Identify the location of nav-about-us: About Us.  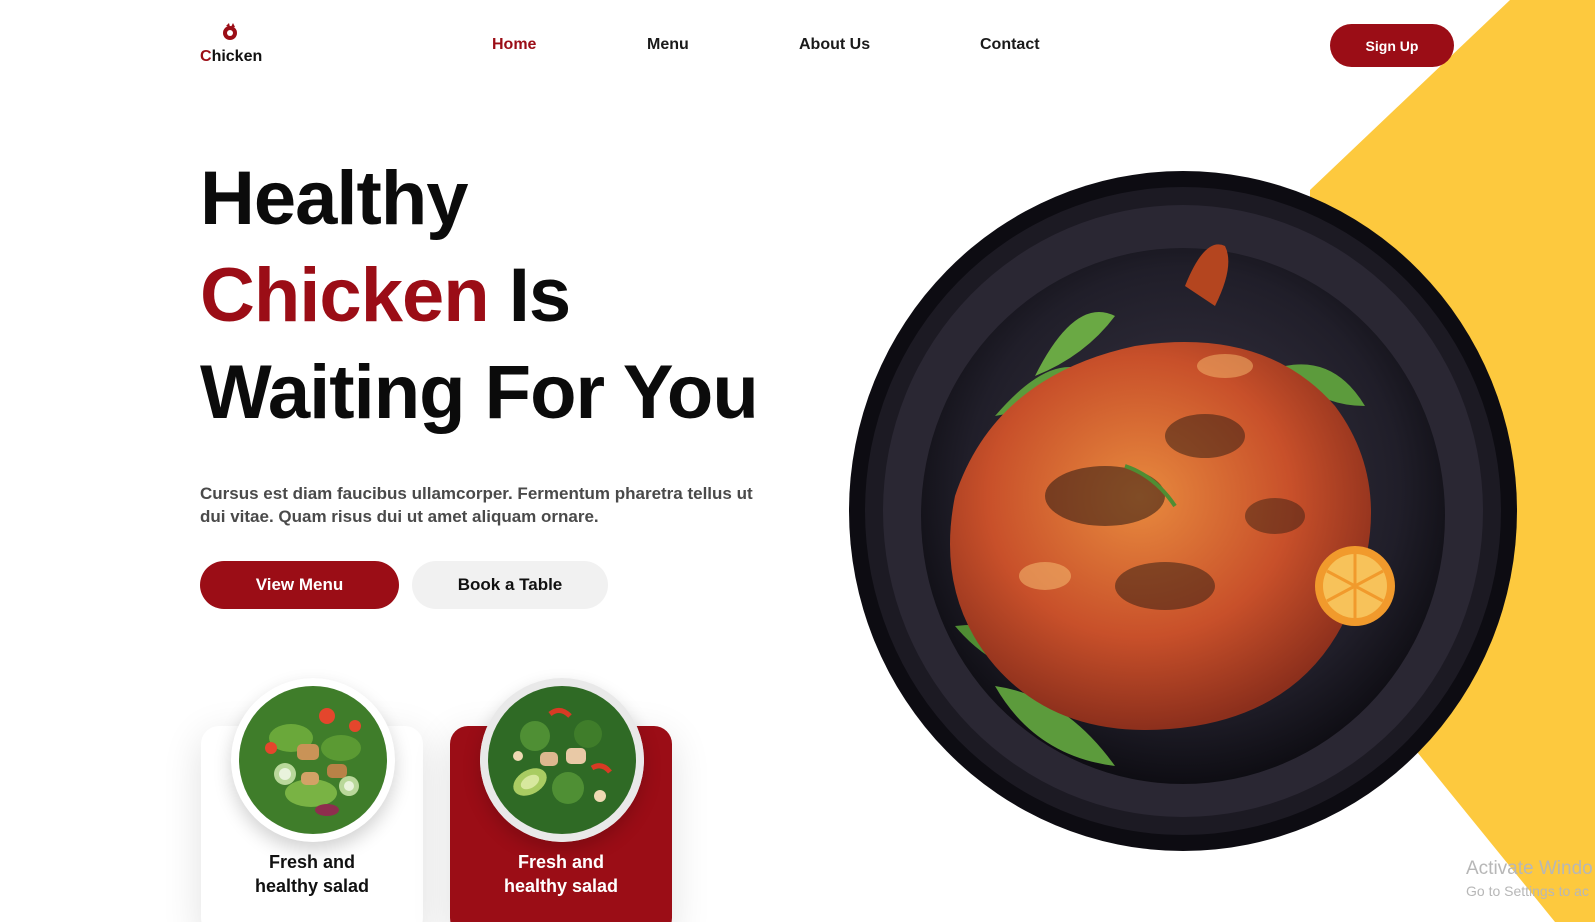
(834, 45).